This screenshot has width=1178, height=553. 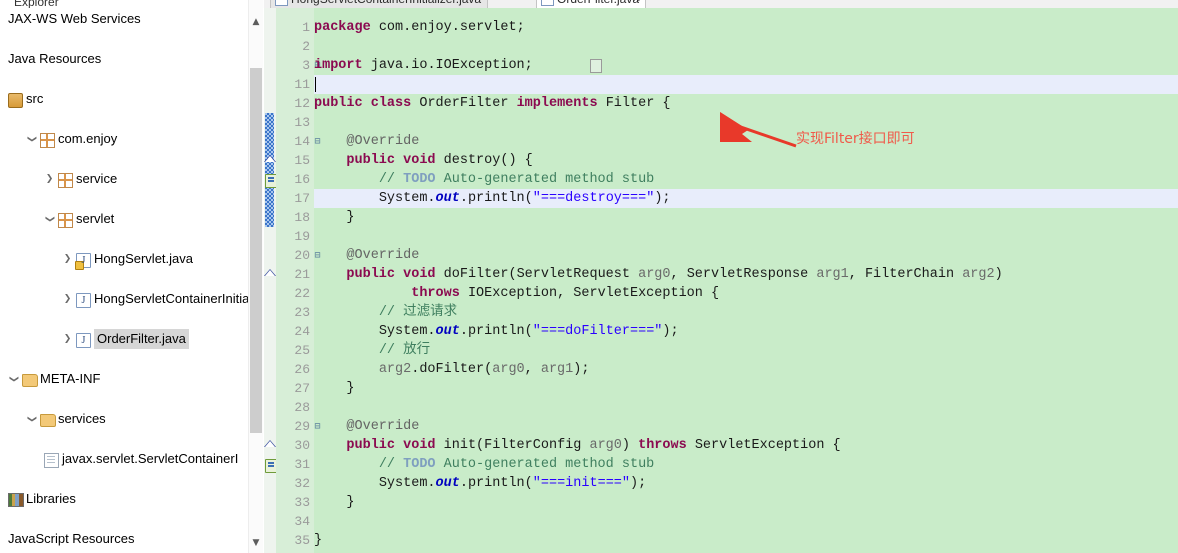 What do you see at coordinates (302, 426) in the screenshot?
I see `line-number: 29` at bounding box center [302, 426].